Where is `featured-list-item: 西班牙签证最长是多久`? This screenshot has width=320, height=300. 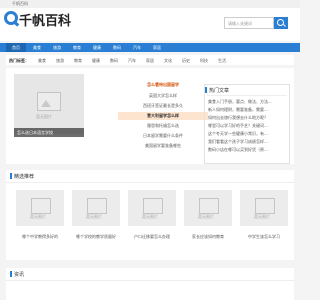 featured-list-item: 西班牙签证最长是多久 is located at coordinates (163, 106).